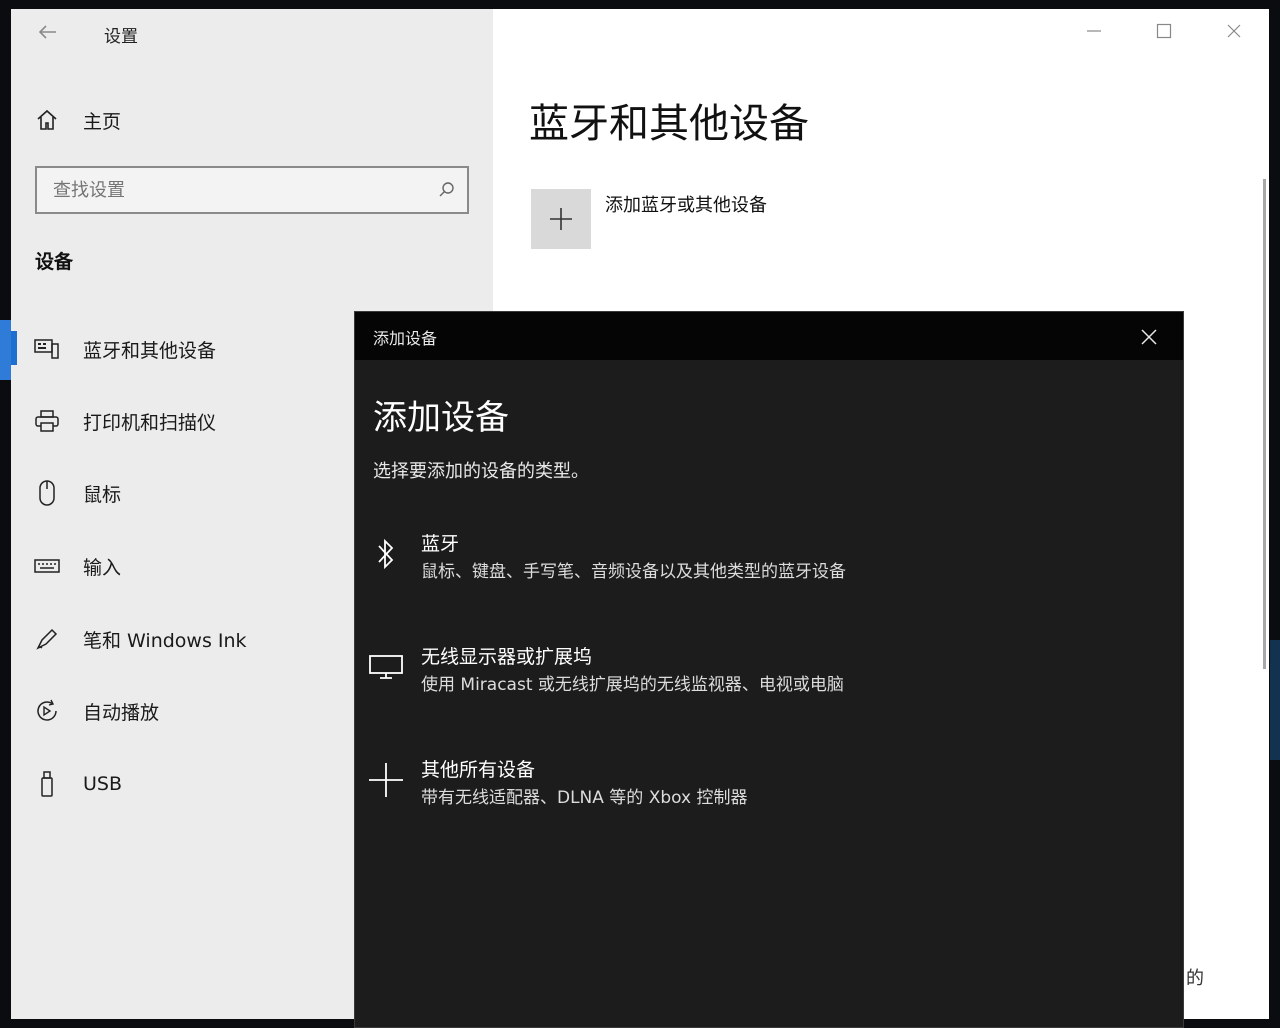 This screenshot has width=1280, height=1028. I want to click on option-description: 带有无线适配器、DLNA 等的 Xbox 控制器, so click(584, 798).